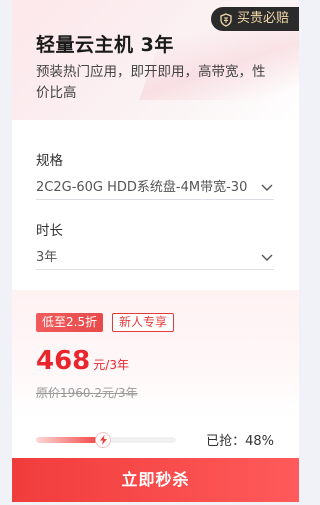  I want to click on price-row: 468 元/3年, so click(82, 361).